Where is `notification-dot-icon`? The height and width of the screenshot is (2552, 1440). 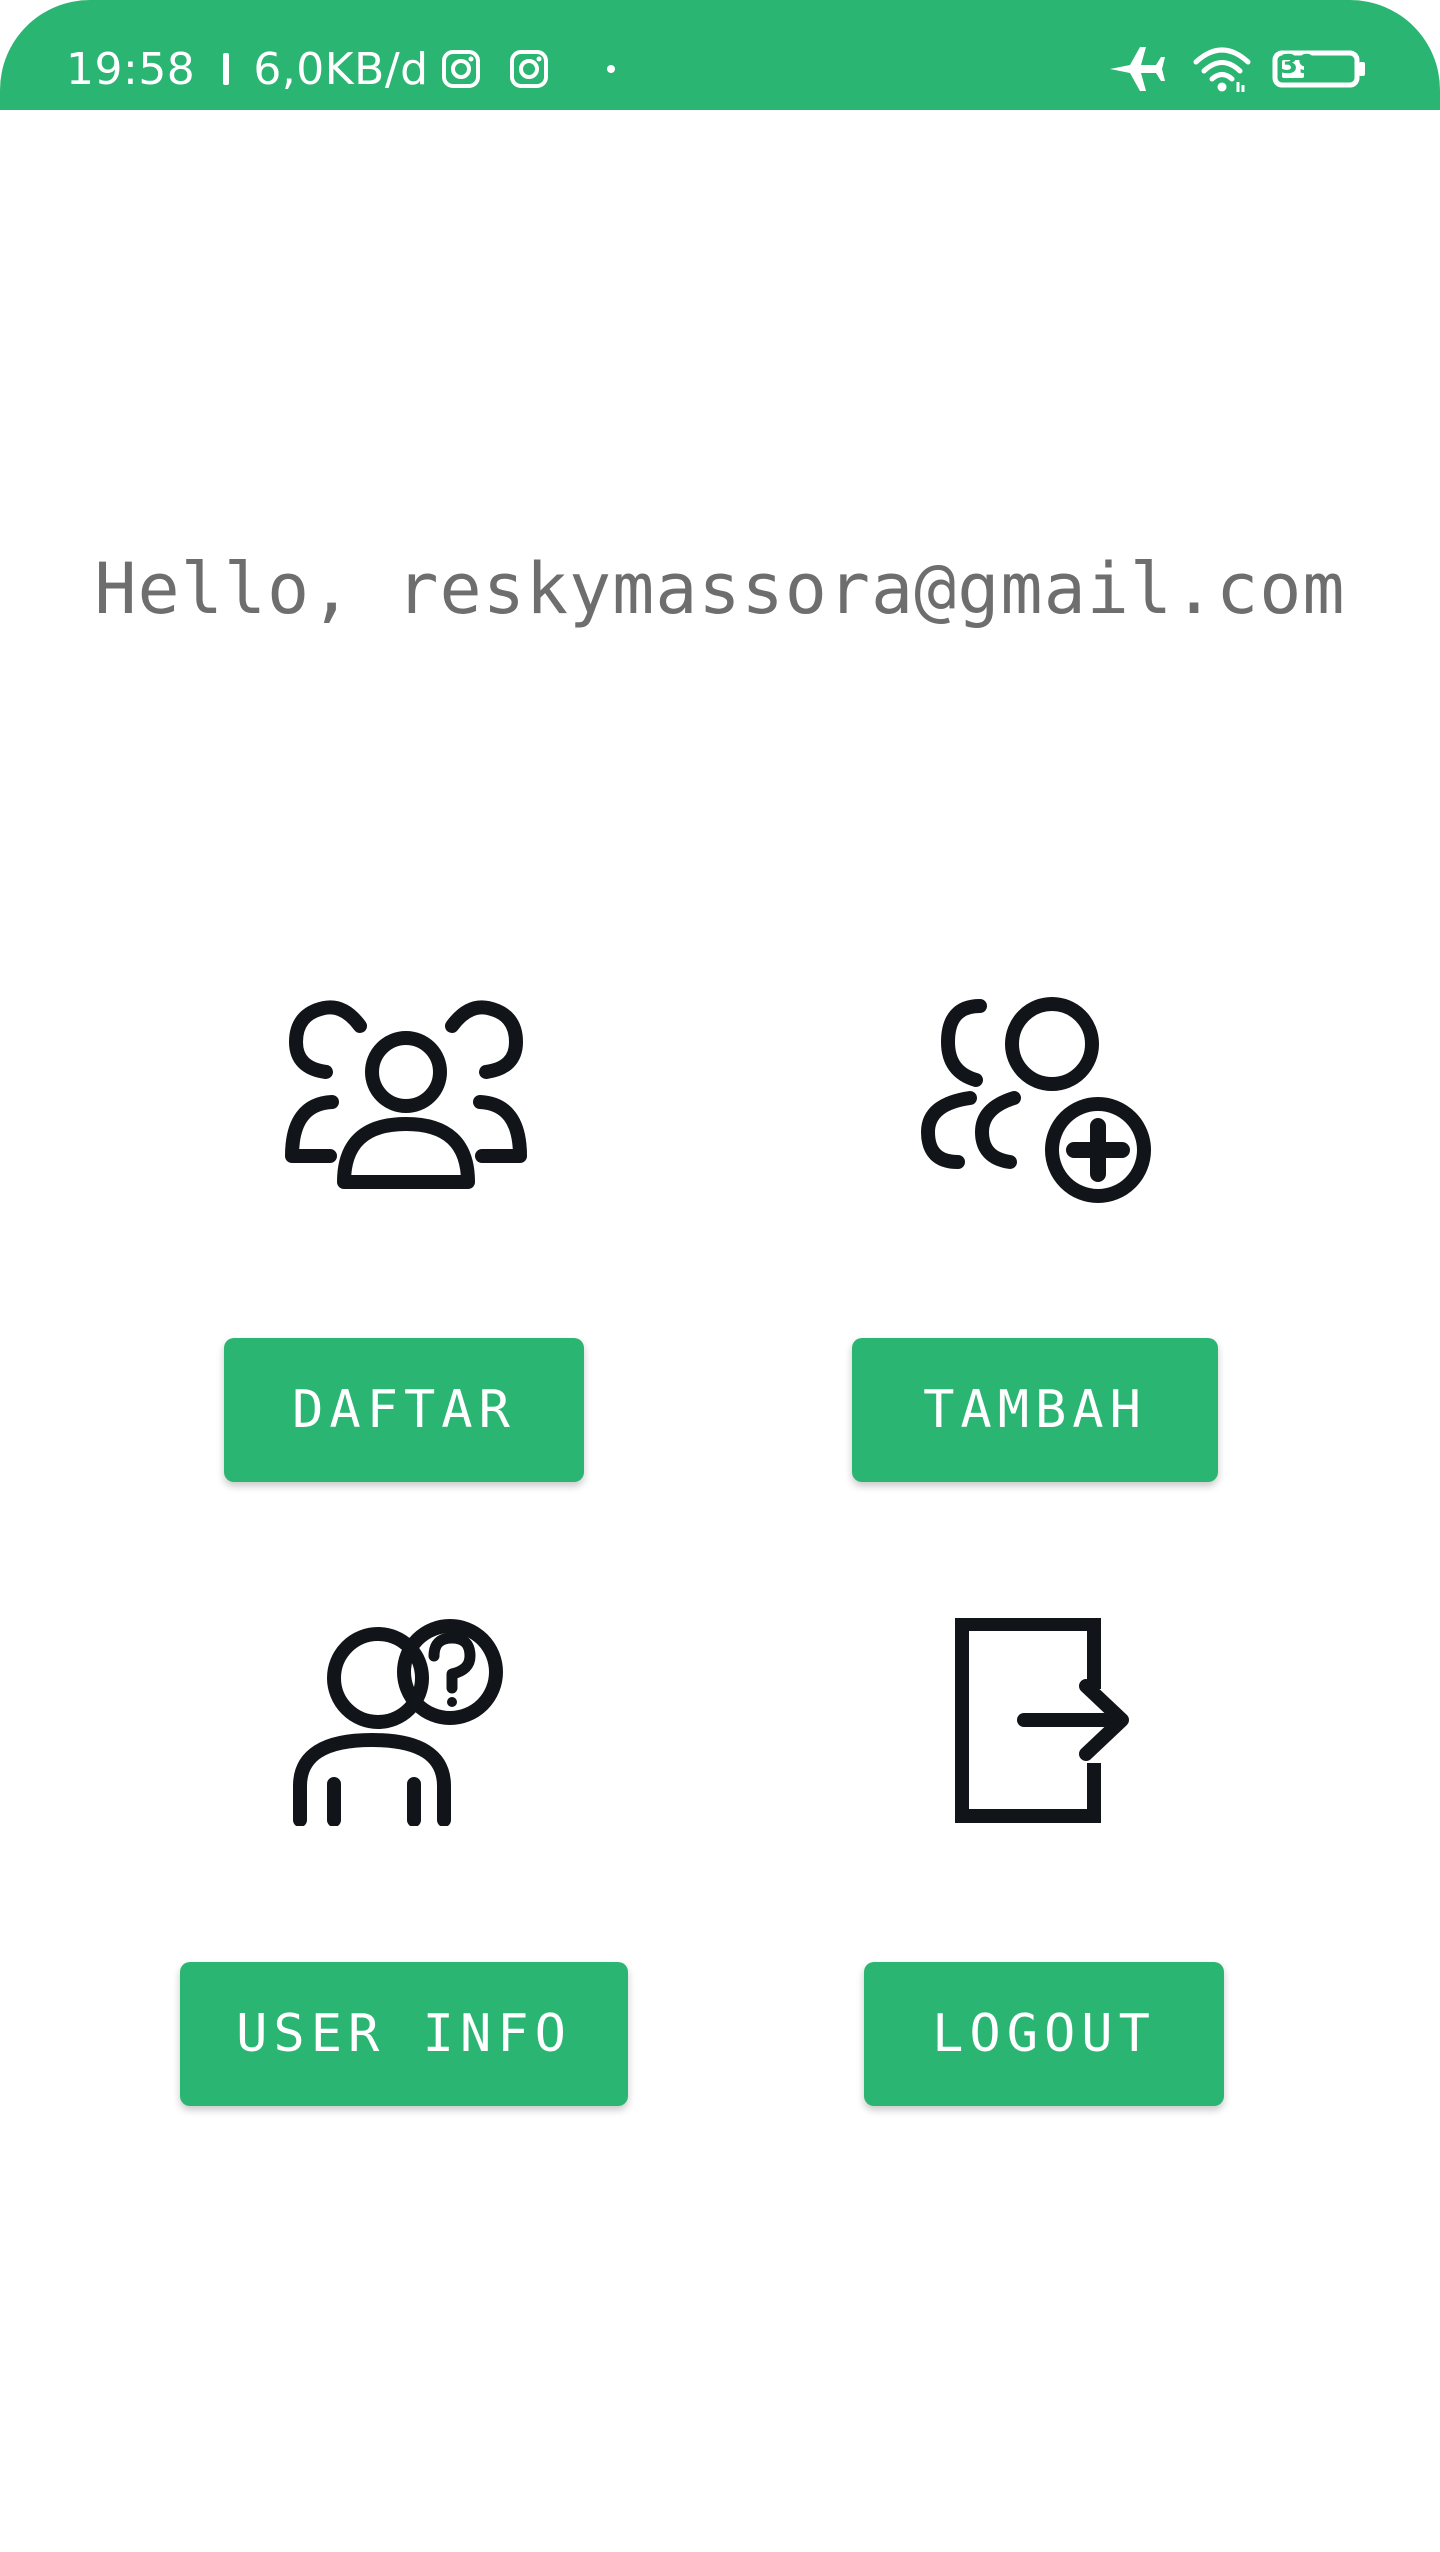 notification-dot-icon is located at coordinates (610, 69).